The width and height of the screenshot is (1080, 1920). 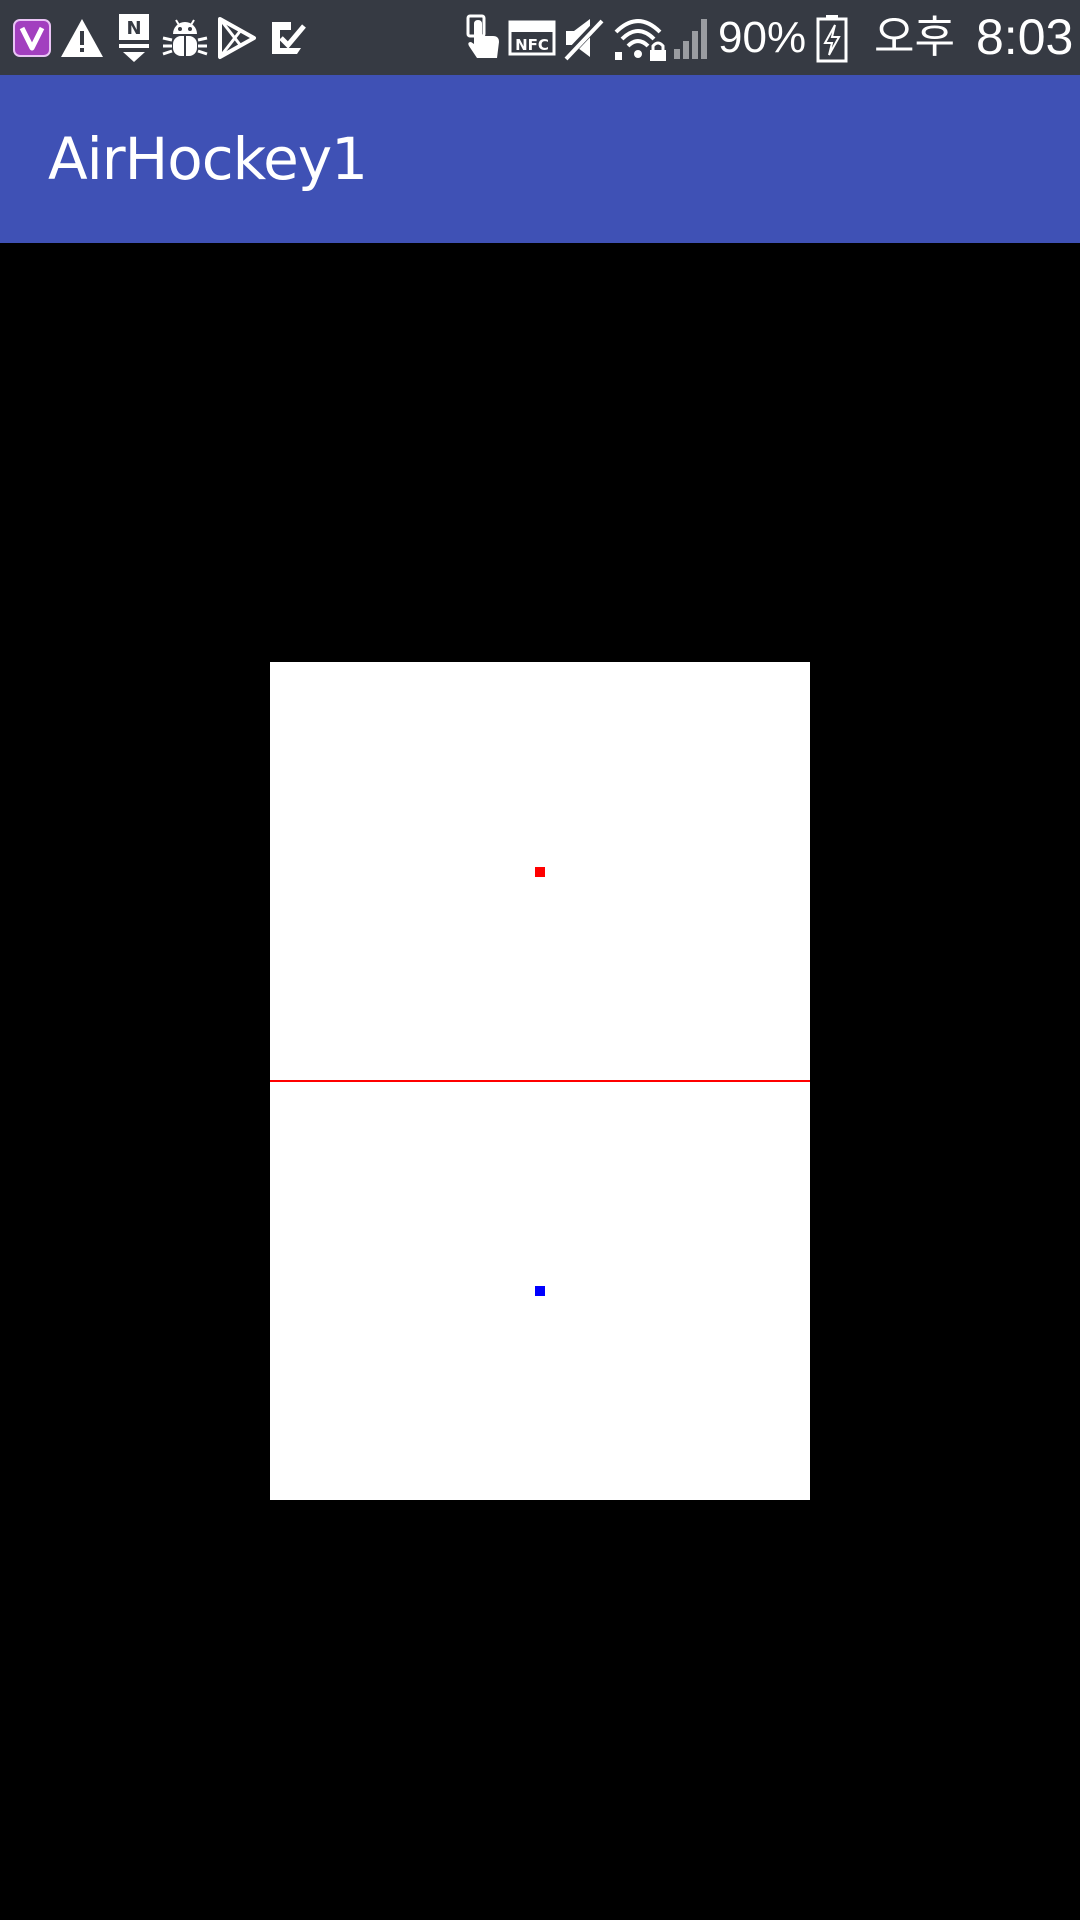 What do you see at coordinates (82, 37) in the screenshot?
I see `warning-icon` at bounding box center [82, 37].